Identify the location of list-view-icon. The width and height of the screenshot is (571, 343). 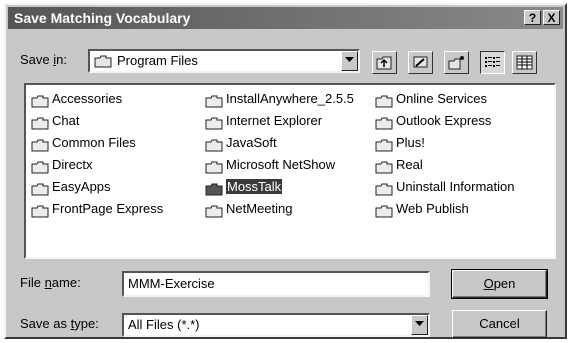
(492, 62).